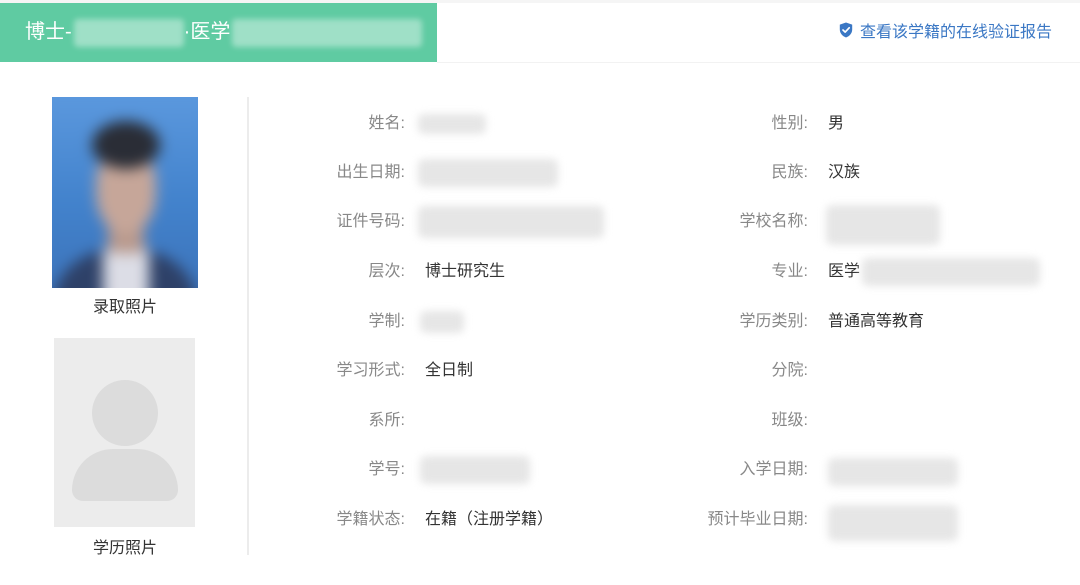 Image resolution: width=1080 pixels, height=585 pixels. Describe the element at coordinates (489, 519) in the screenshot. I see `field-value-enrollment-status: 在籍（注册学籍）` at that location.